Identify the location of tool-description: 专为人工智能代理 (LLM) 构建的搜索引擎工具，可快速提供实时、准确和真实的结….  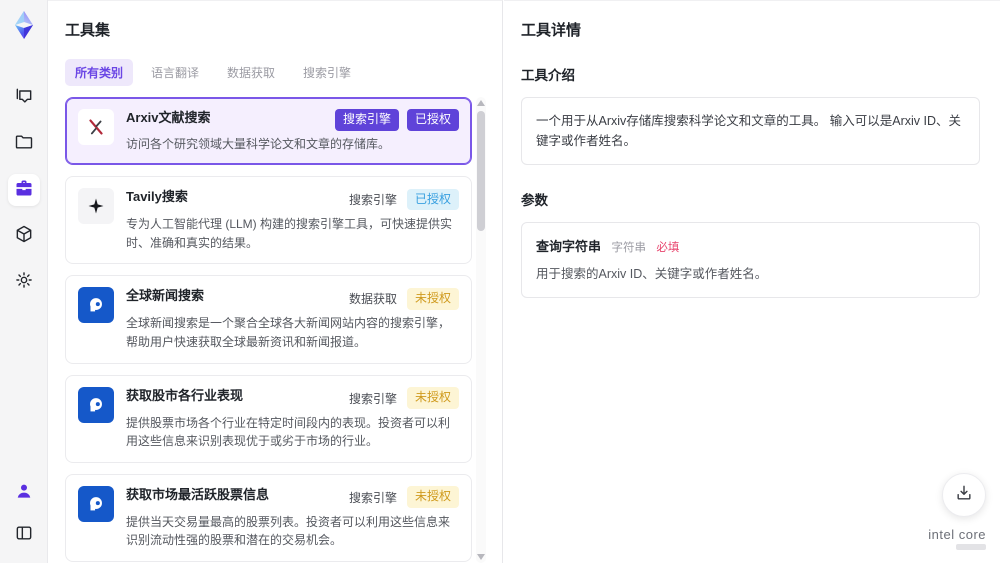
(289, 233).